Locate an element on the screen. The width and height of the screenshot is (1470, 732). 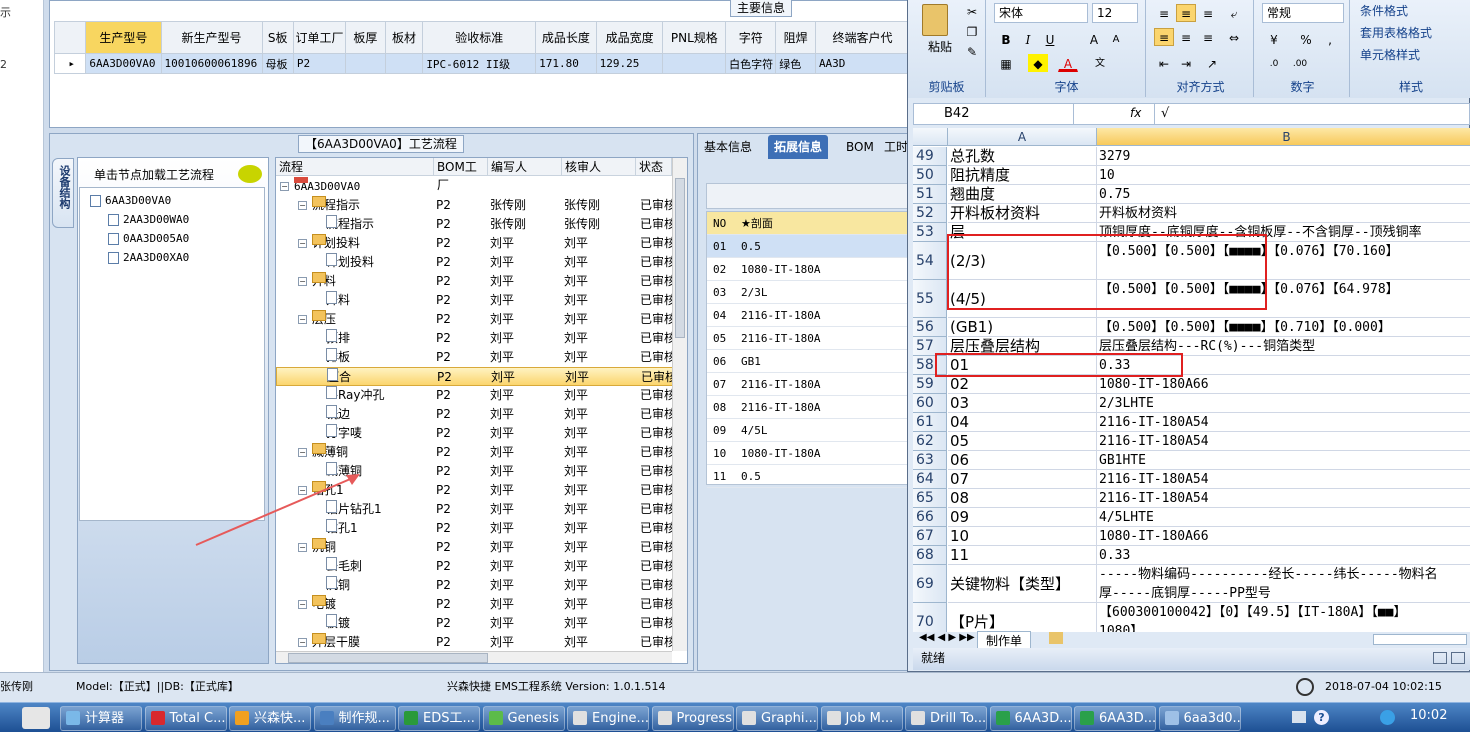
row-header: 63 is located at coordinates (930, 460).